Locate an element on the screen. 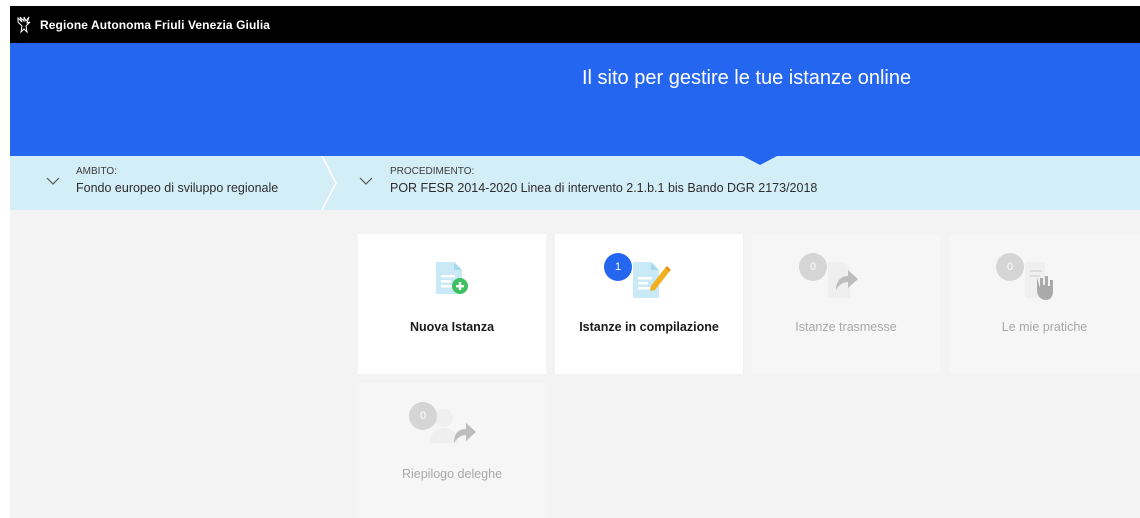 The height and width of the screenshot is (518, 1140). tile-istanze-trasmesse: 0 Istanze trasmesse is located at coordinates (846, 304).